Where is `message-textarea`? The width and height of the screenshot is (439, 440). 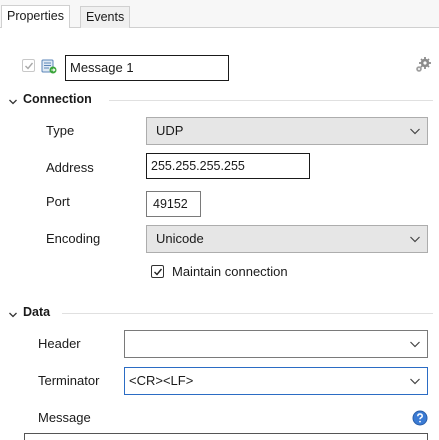
message-textarea is located at coordinates (226, 436).